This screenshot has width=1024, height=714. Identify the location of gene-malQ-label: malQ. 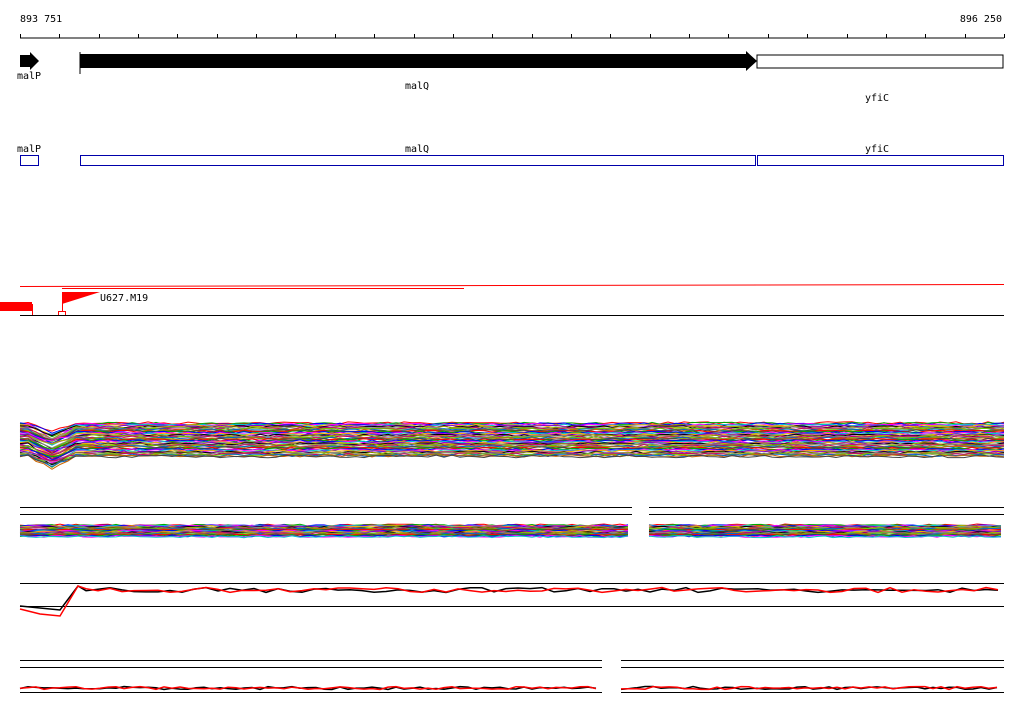
(417, 86).